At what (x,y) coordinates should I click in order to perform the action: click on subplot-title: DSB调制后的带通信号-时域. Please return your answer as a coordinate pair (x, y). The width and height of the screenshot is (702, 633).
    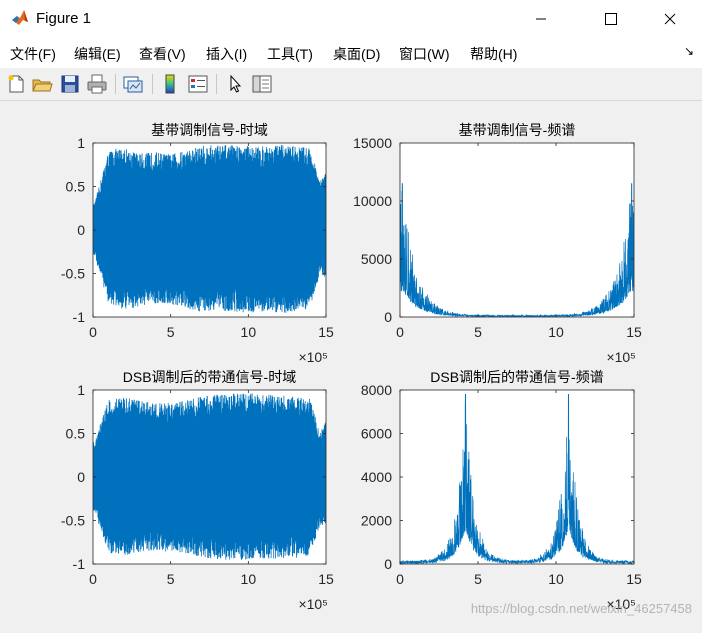
    Looking at the image, I should click on (209, 377).